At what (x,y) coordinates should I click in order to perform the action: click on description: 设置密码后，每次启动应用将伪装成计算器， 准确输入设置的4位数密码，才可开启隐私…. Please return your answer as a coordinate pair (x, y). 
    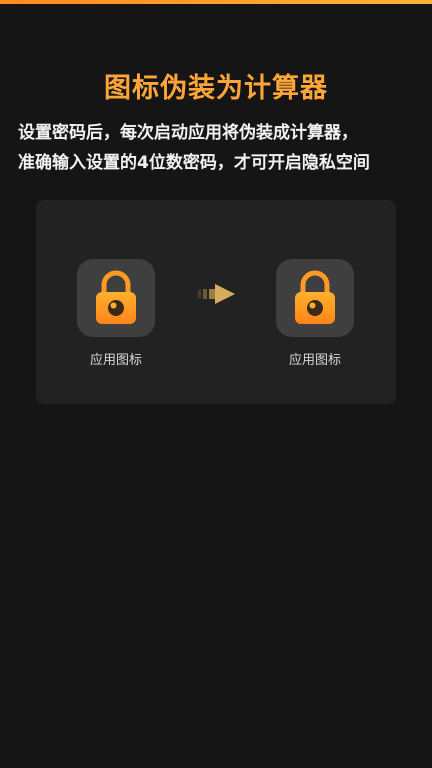
    Looking at the image, I should click on (218, 148).